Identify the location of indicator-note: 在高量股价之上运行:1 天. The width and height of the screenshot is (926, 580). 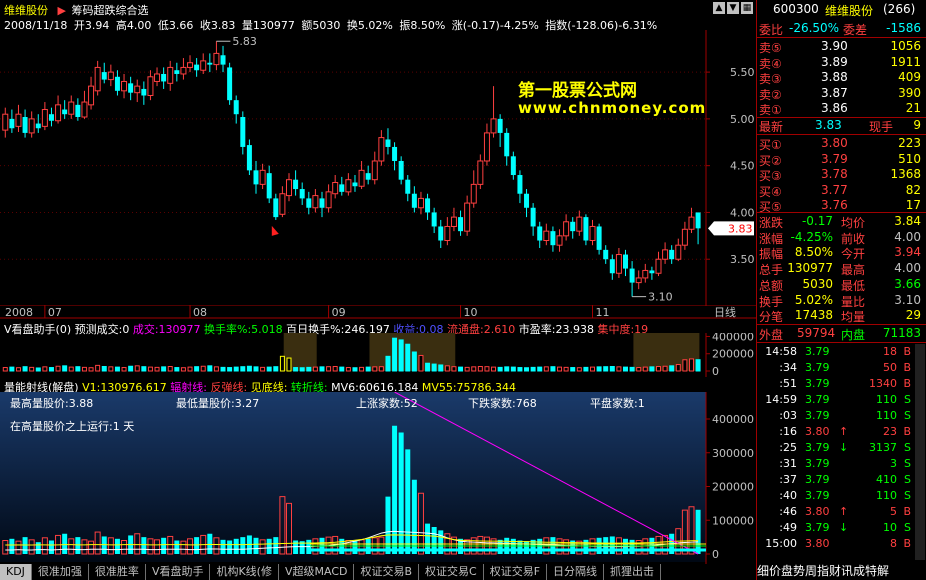
(72, 426).